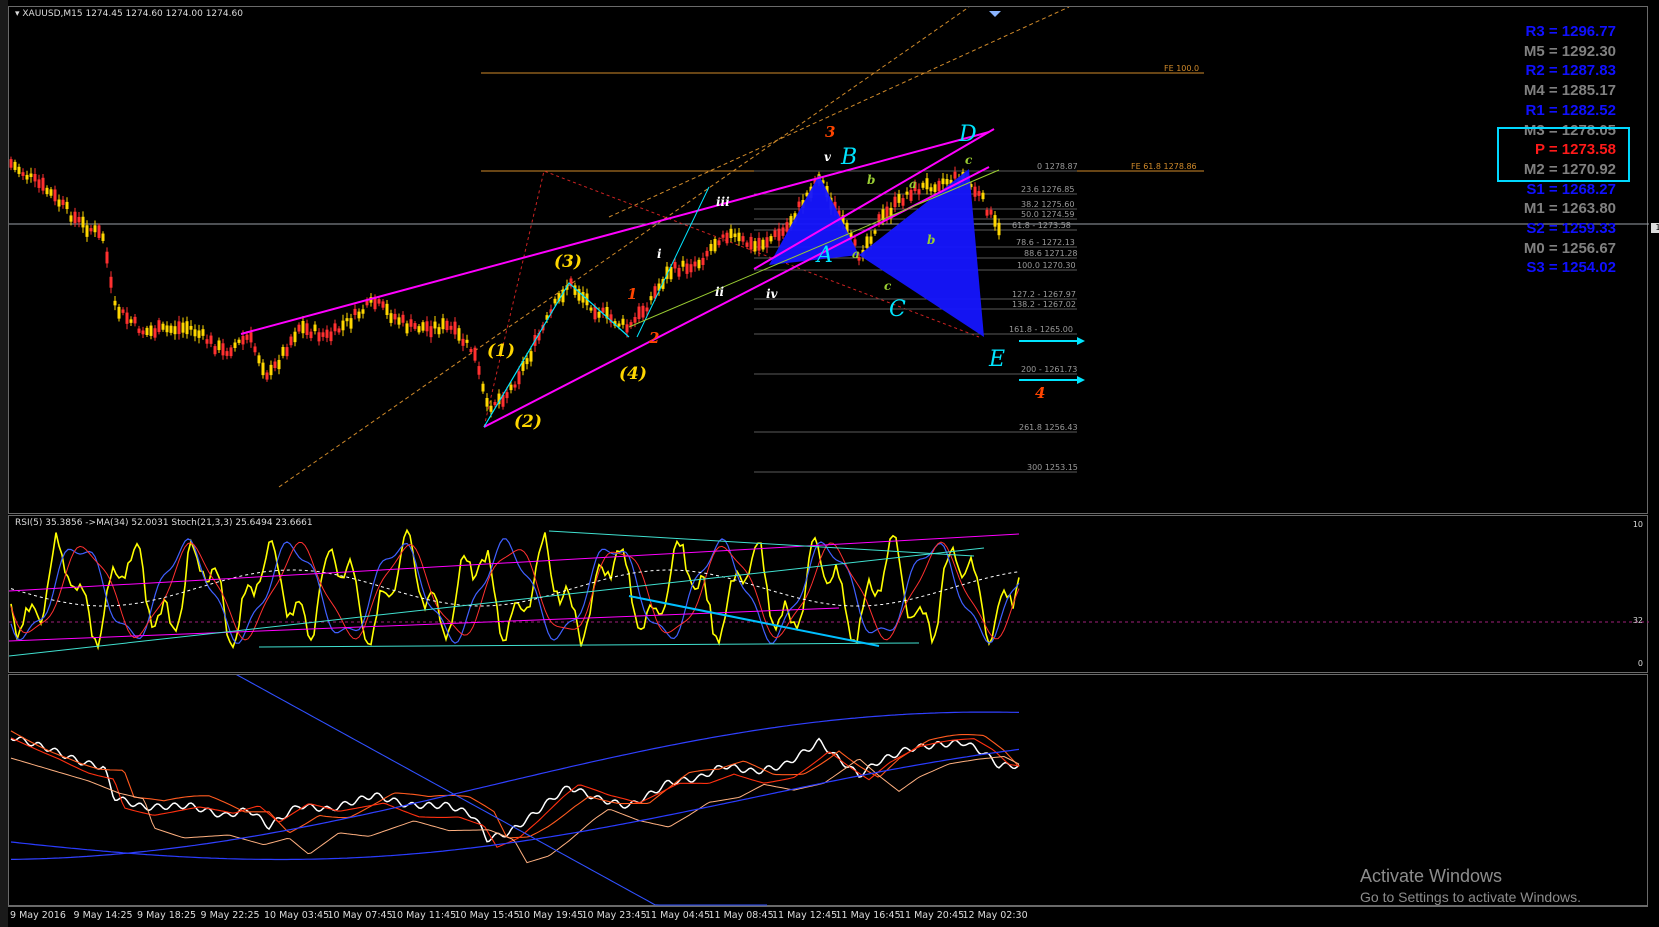 This screenshot has width=1659, height=927. What do you see at coordinates (1655, 228) in the screenshot?
I see `price-axis-flag: 1` at bounding box center [1655, 228].